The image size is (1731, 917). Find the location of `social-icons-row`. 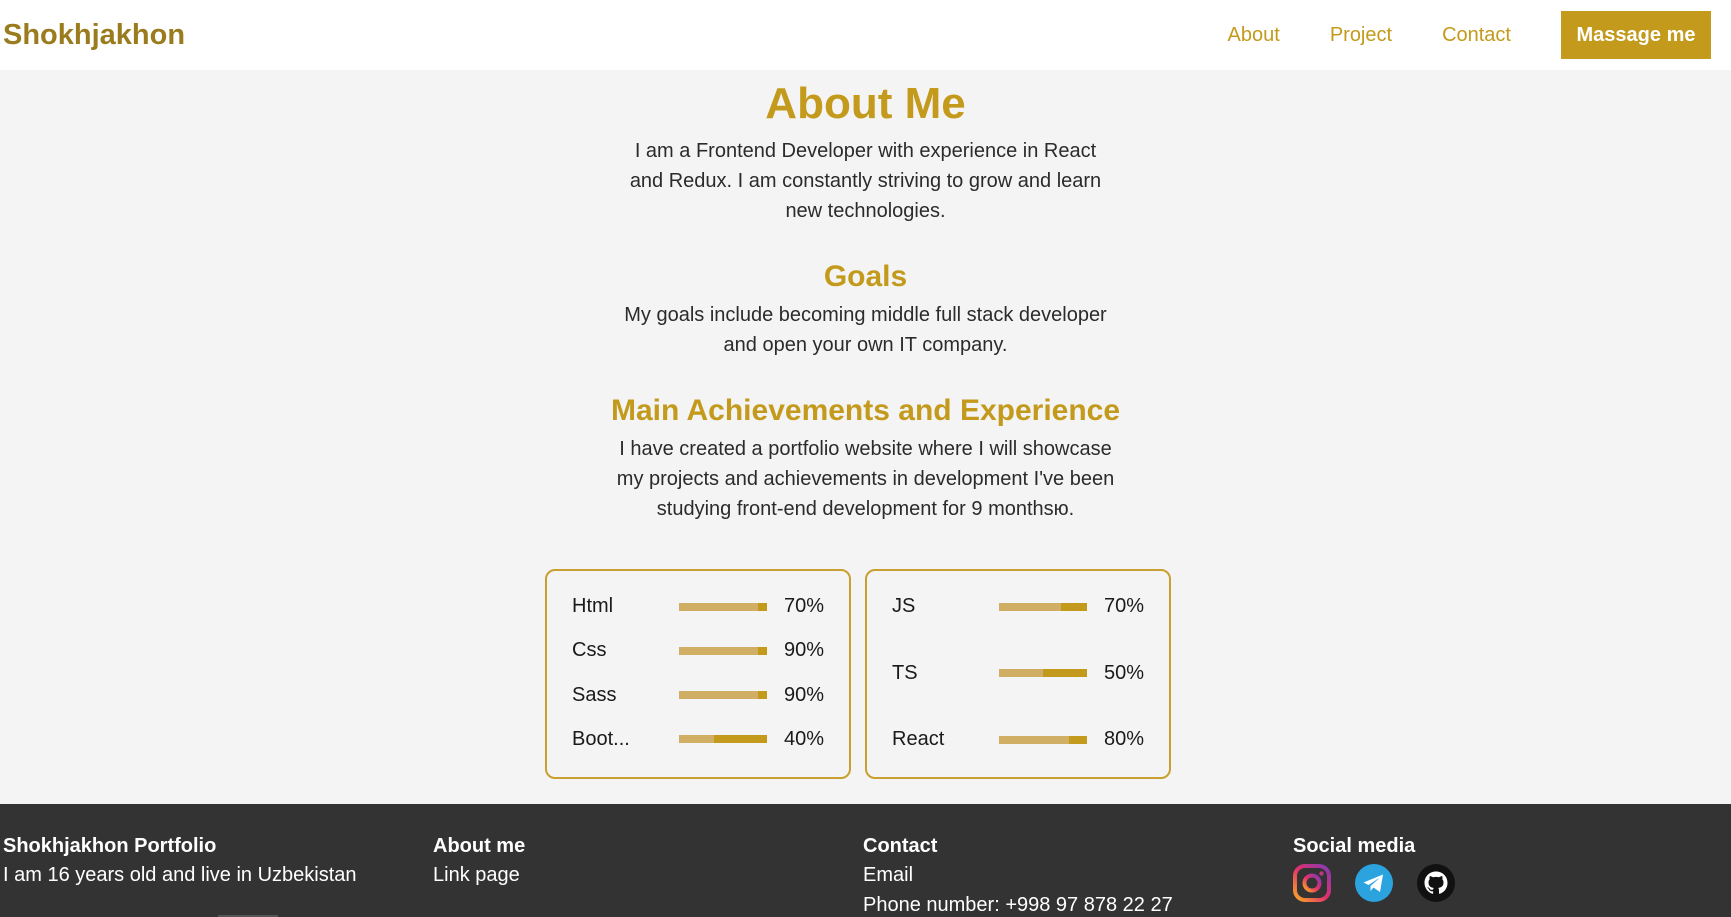

social-icons-row is located at coordinates (1374, 883).